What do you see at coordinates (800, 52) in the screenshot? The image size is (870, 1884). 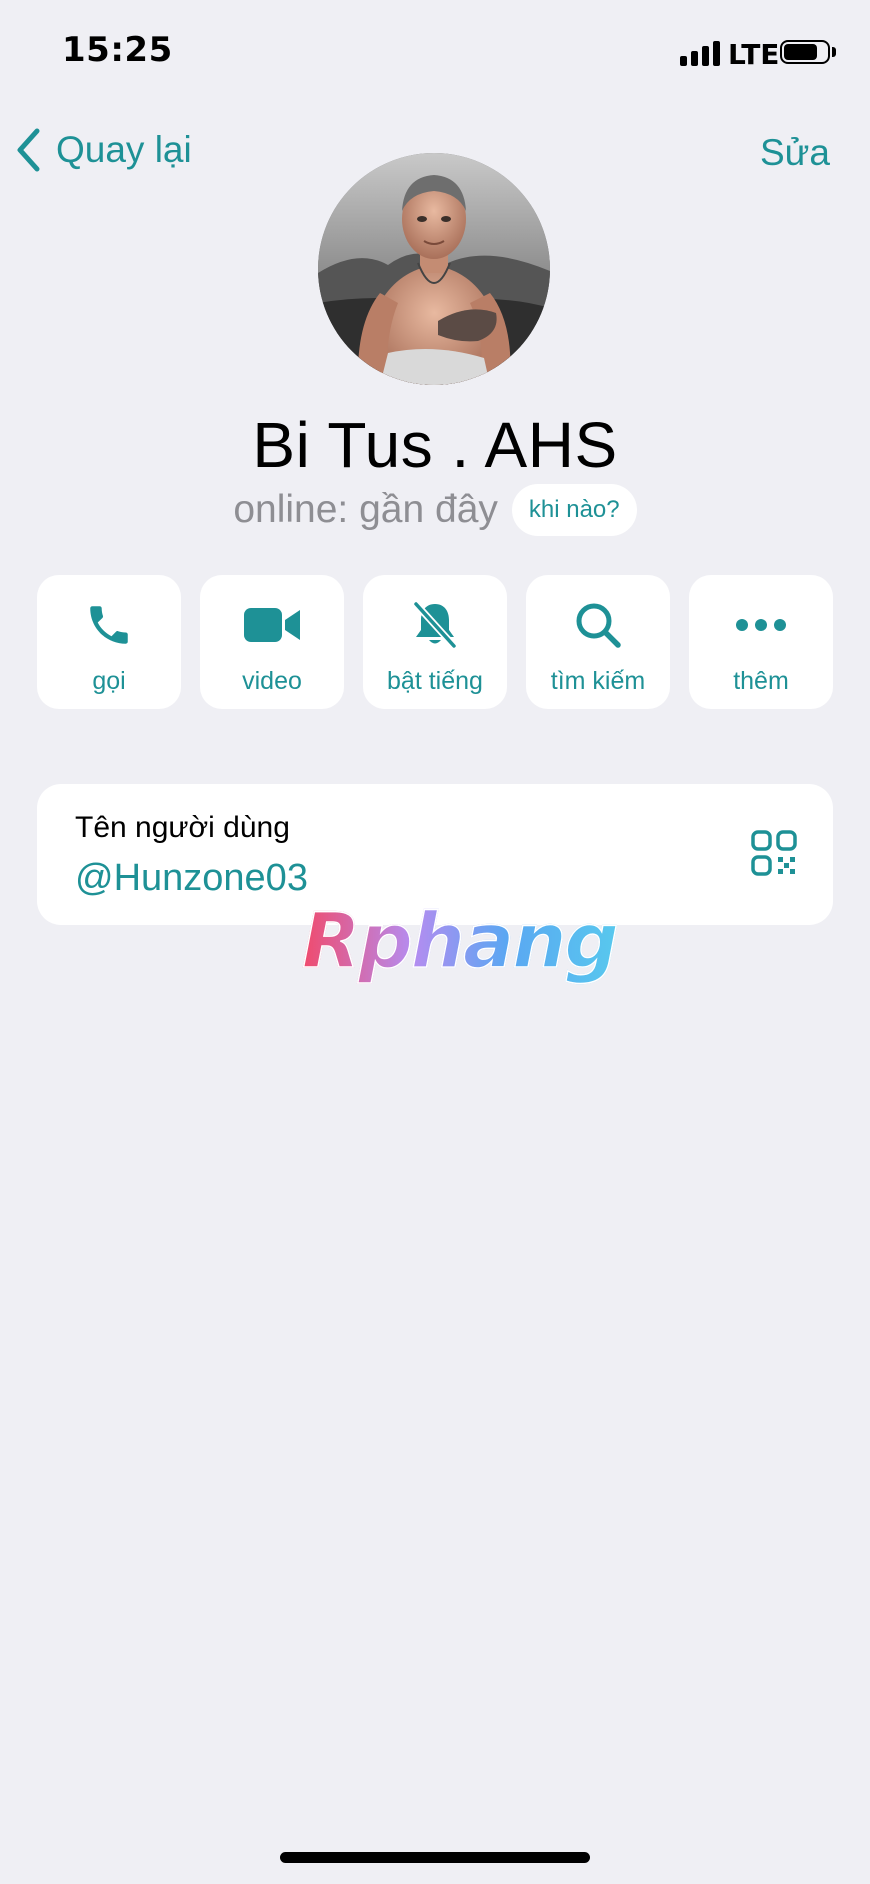 I see `battery-level` at bounding box center [800, 52].